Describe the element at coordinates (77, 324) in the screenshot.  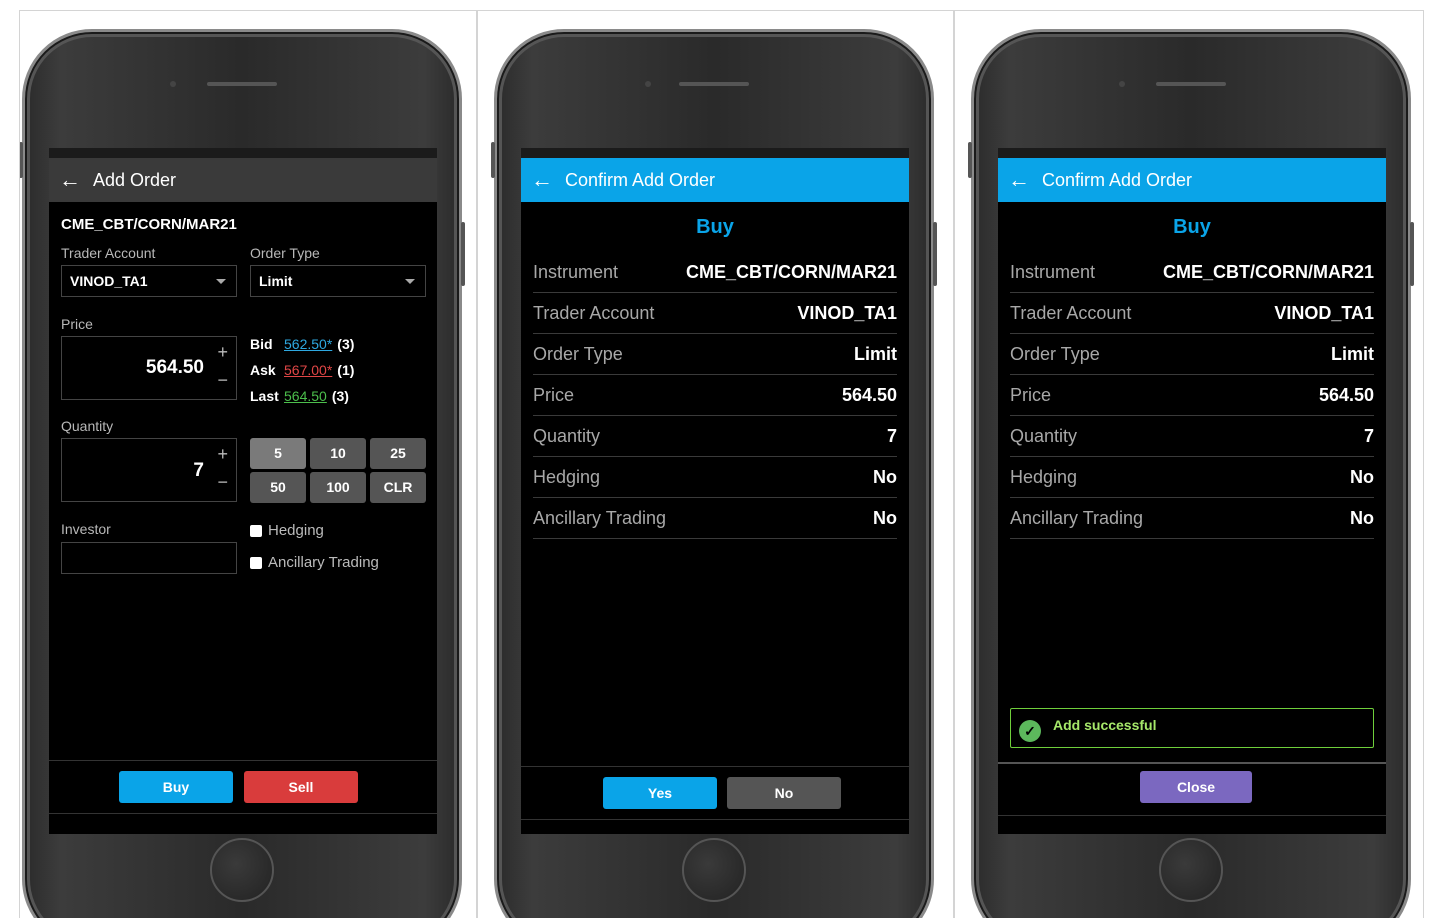
I see `price-label: Price` at that location.